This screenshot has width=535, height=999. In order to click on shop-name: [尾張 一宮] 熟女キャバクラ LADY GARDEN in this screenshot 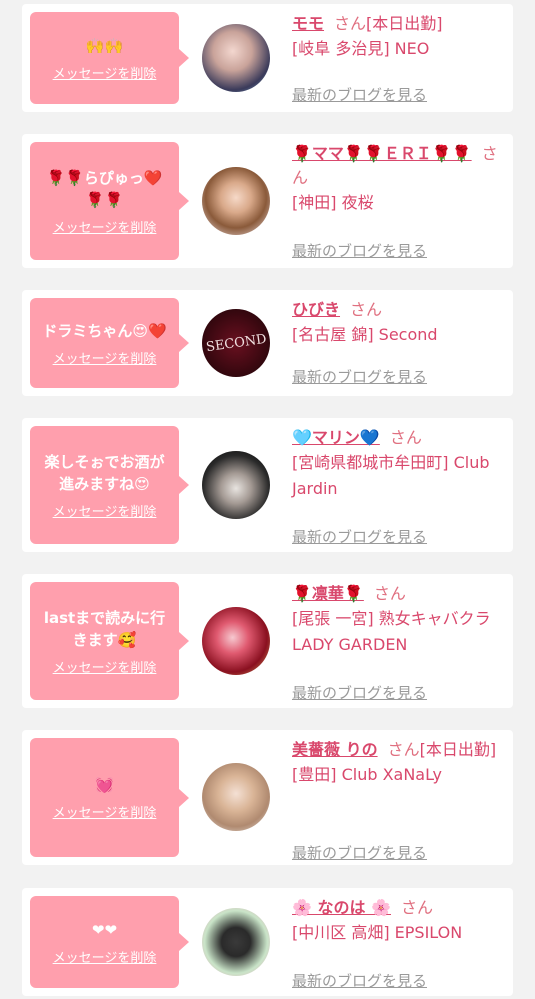, I will do `click(391, 631)`.